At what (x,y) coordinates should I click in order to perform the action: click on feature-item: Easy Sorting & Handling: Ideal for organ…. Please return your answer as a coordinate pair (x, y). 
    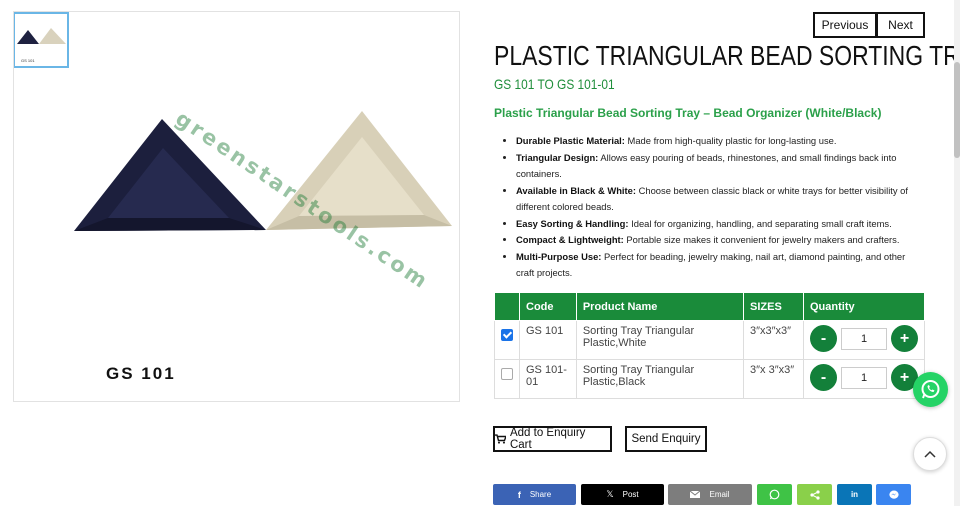
    Looking at the image, I should click on (721, 224).